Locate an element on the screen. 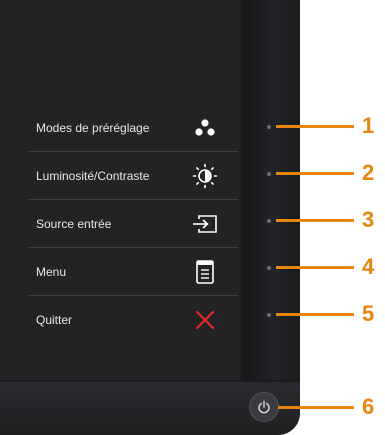 The image size is (385, 435). menu-item-label: Modes de préréglage is located at coordinates (93, 127).